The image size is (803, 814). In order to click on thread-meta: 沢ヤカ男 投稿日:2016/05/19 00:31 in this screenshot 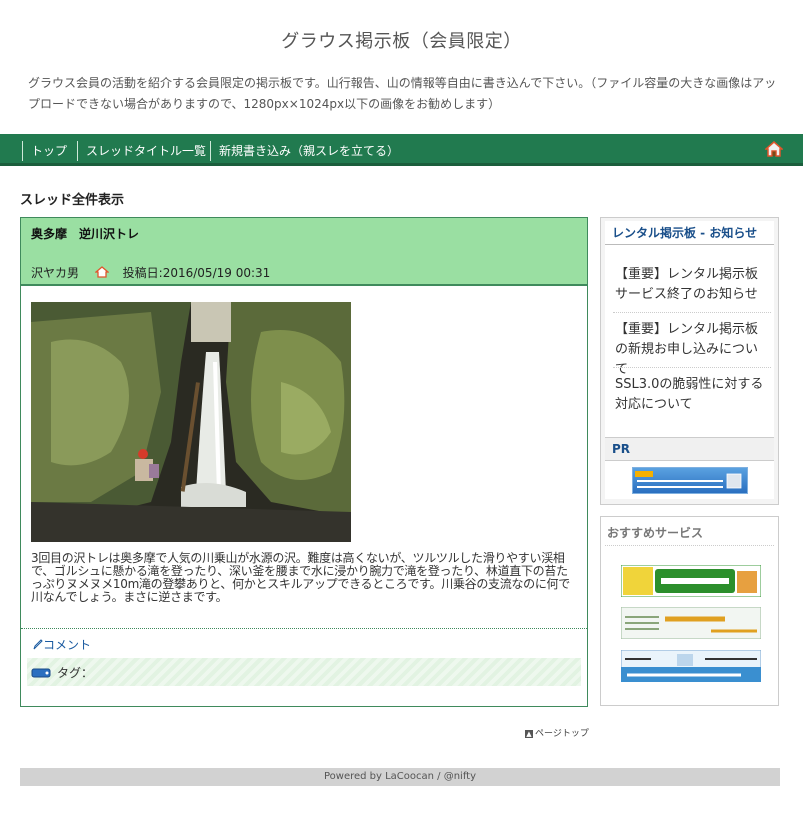, I will do `click(150, 272)`.